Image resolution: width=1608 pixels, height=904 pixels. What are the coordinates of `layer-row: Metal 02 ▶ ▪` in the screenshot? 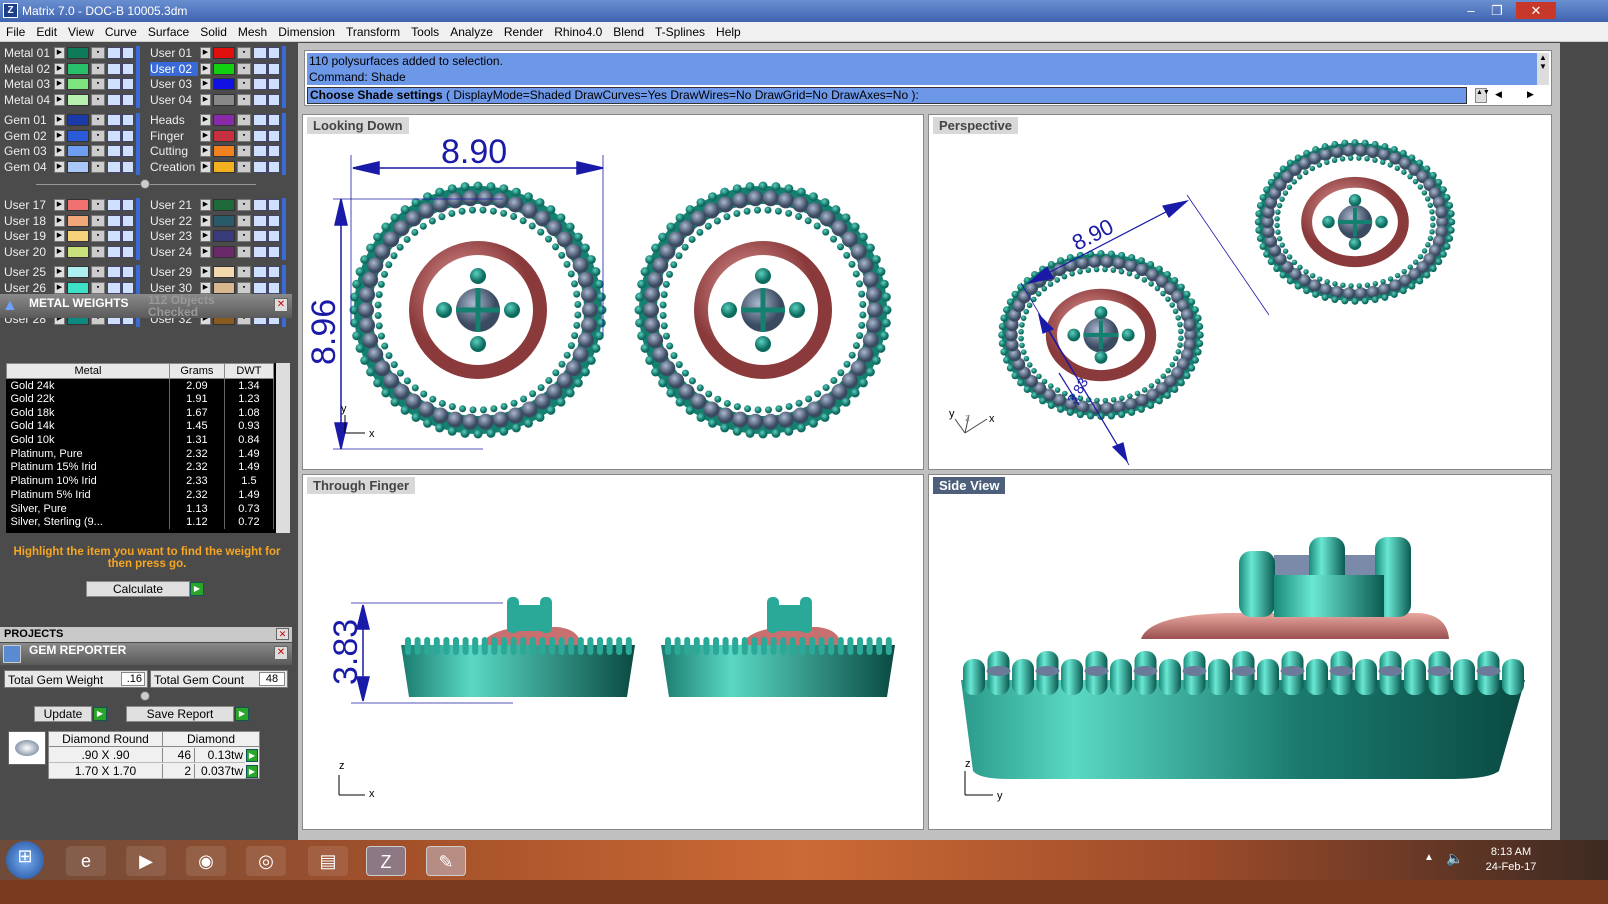 It's located at (70, 69).